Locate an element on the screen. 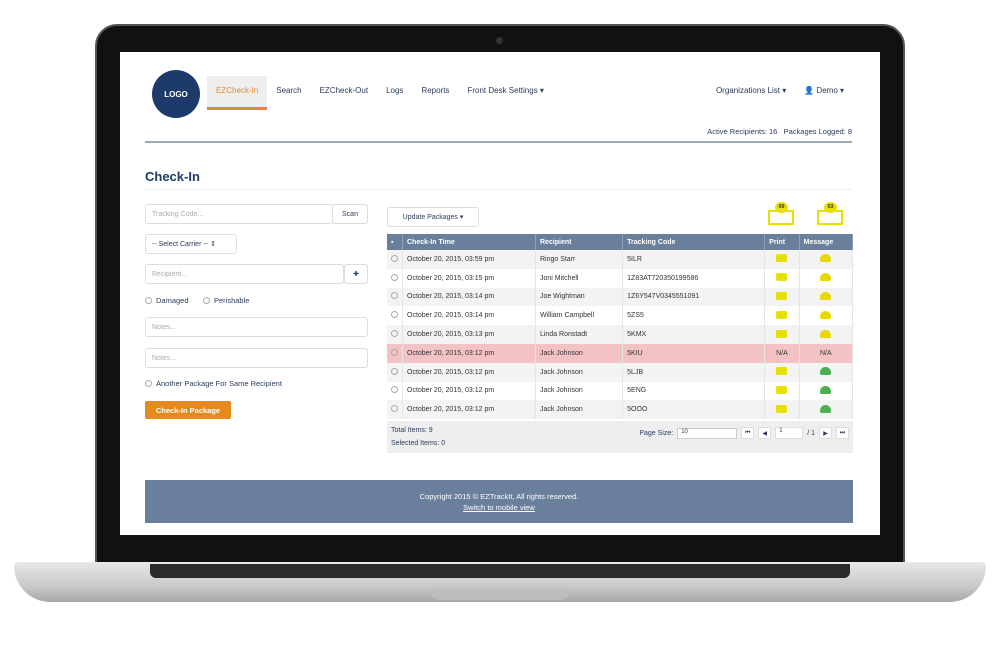  nav-logs: Logs is located at coordinates (394, 93).